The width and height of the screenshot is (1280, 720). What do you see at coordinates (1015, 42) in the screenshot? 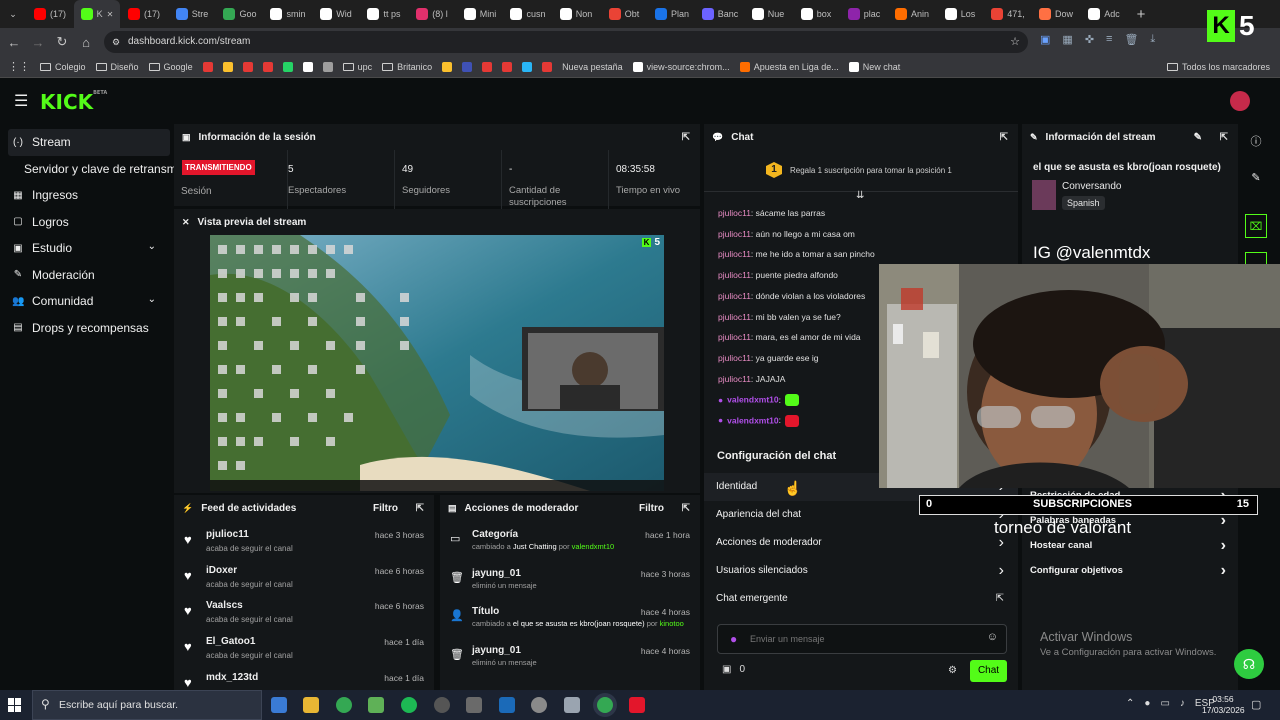
I see `bookmark-star-icon: ☆` at bounding box center [1015, 42].